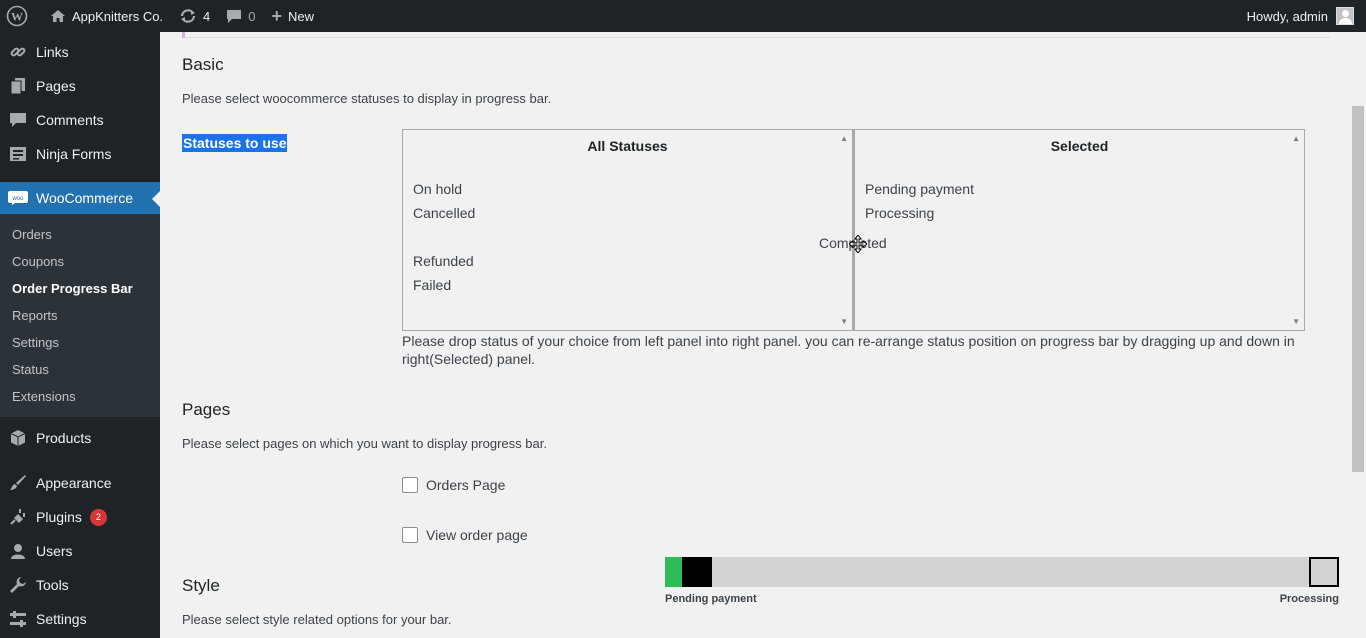 This screenshot has height=638, width=1366. I want to click on top-divider, so click(756, 35).